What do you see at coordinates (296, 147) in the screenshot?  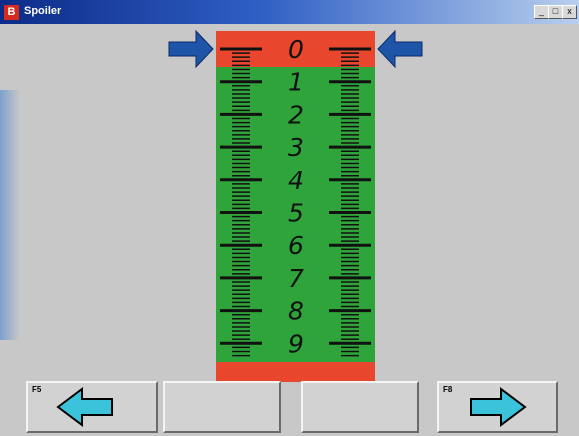 I see `scale-number-3: 3` at bounding box center [296, 147].